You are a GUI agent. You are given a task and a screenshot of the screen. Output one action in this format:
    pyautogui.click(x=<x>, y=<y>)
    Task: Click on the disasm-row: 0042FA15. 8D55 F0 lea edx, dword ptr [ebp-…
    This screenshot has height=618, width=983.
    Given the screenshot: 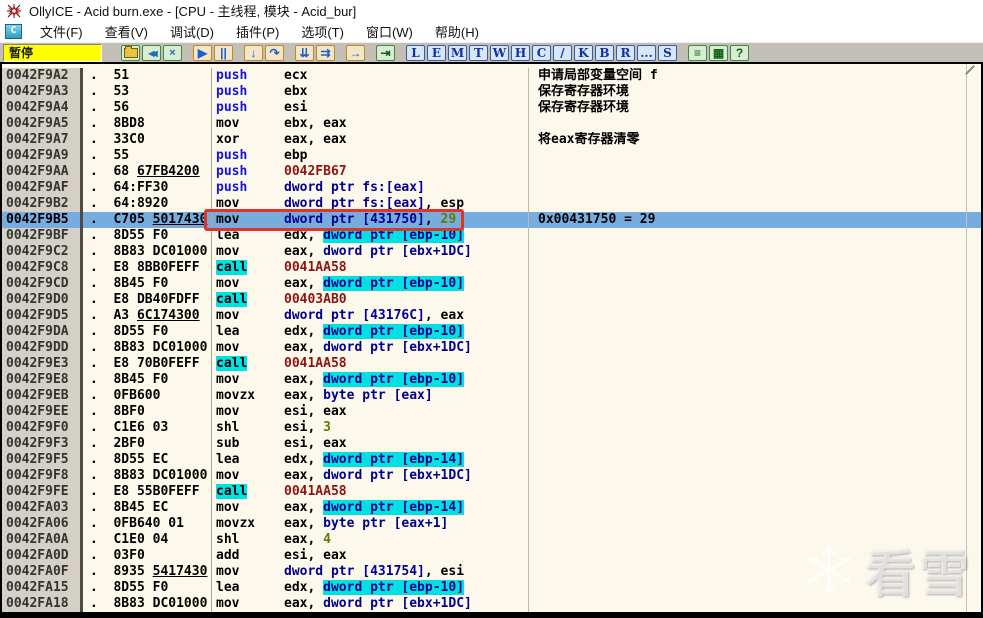 What is the action you would take?
    pyautogui.click(x=491, y=588)
    